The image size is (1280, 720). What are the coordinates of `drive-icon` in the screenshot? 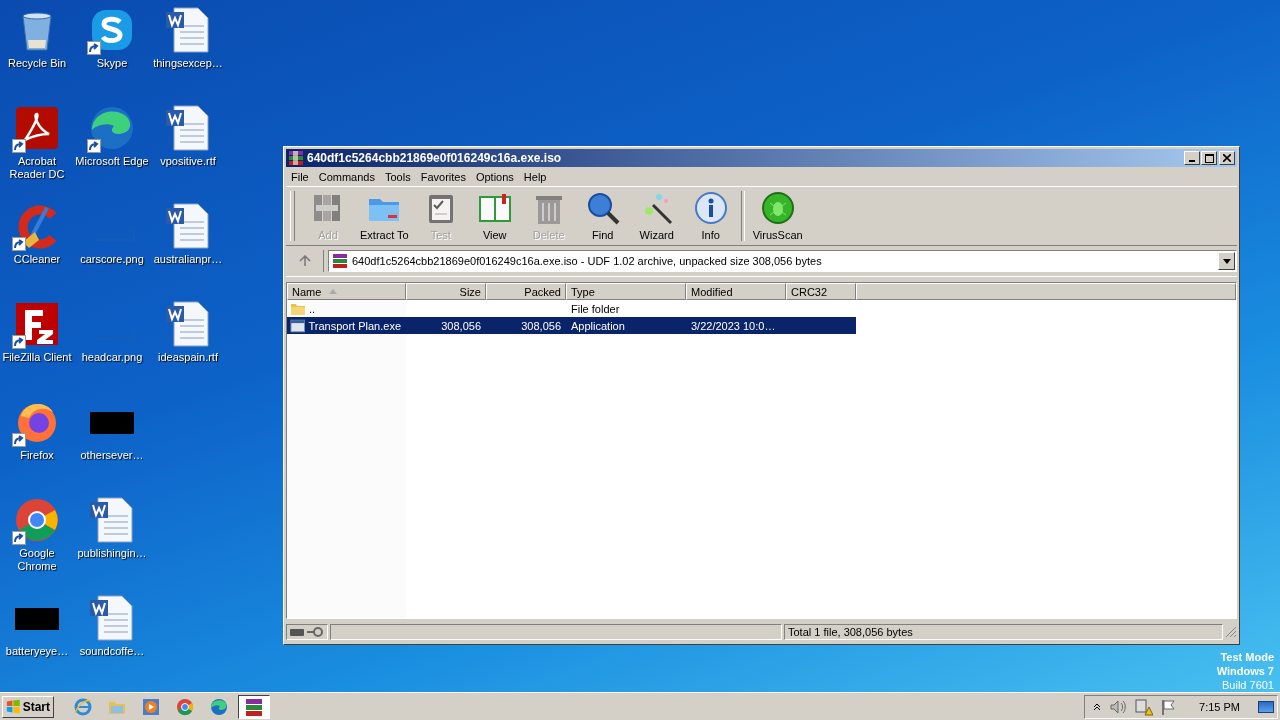 It's located at (297, 632).